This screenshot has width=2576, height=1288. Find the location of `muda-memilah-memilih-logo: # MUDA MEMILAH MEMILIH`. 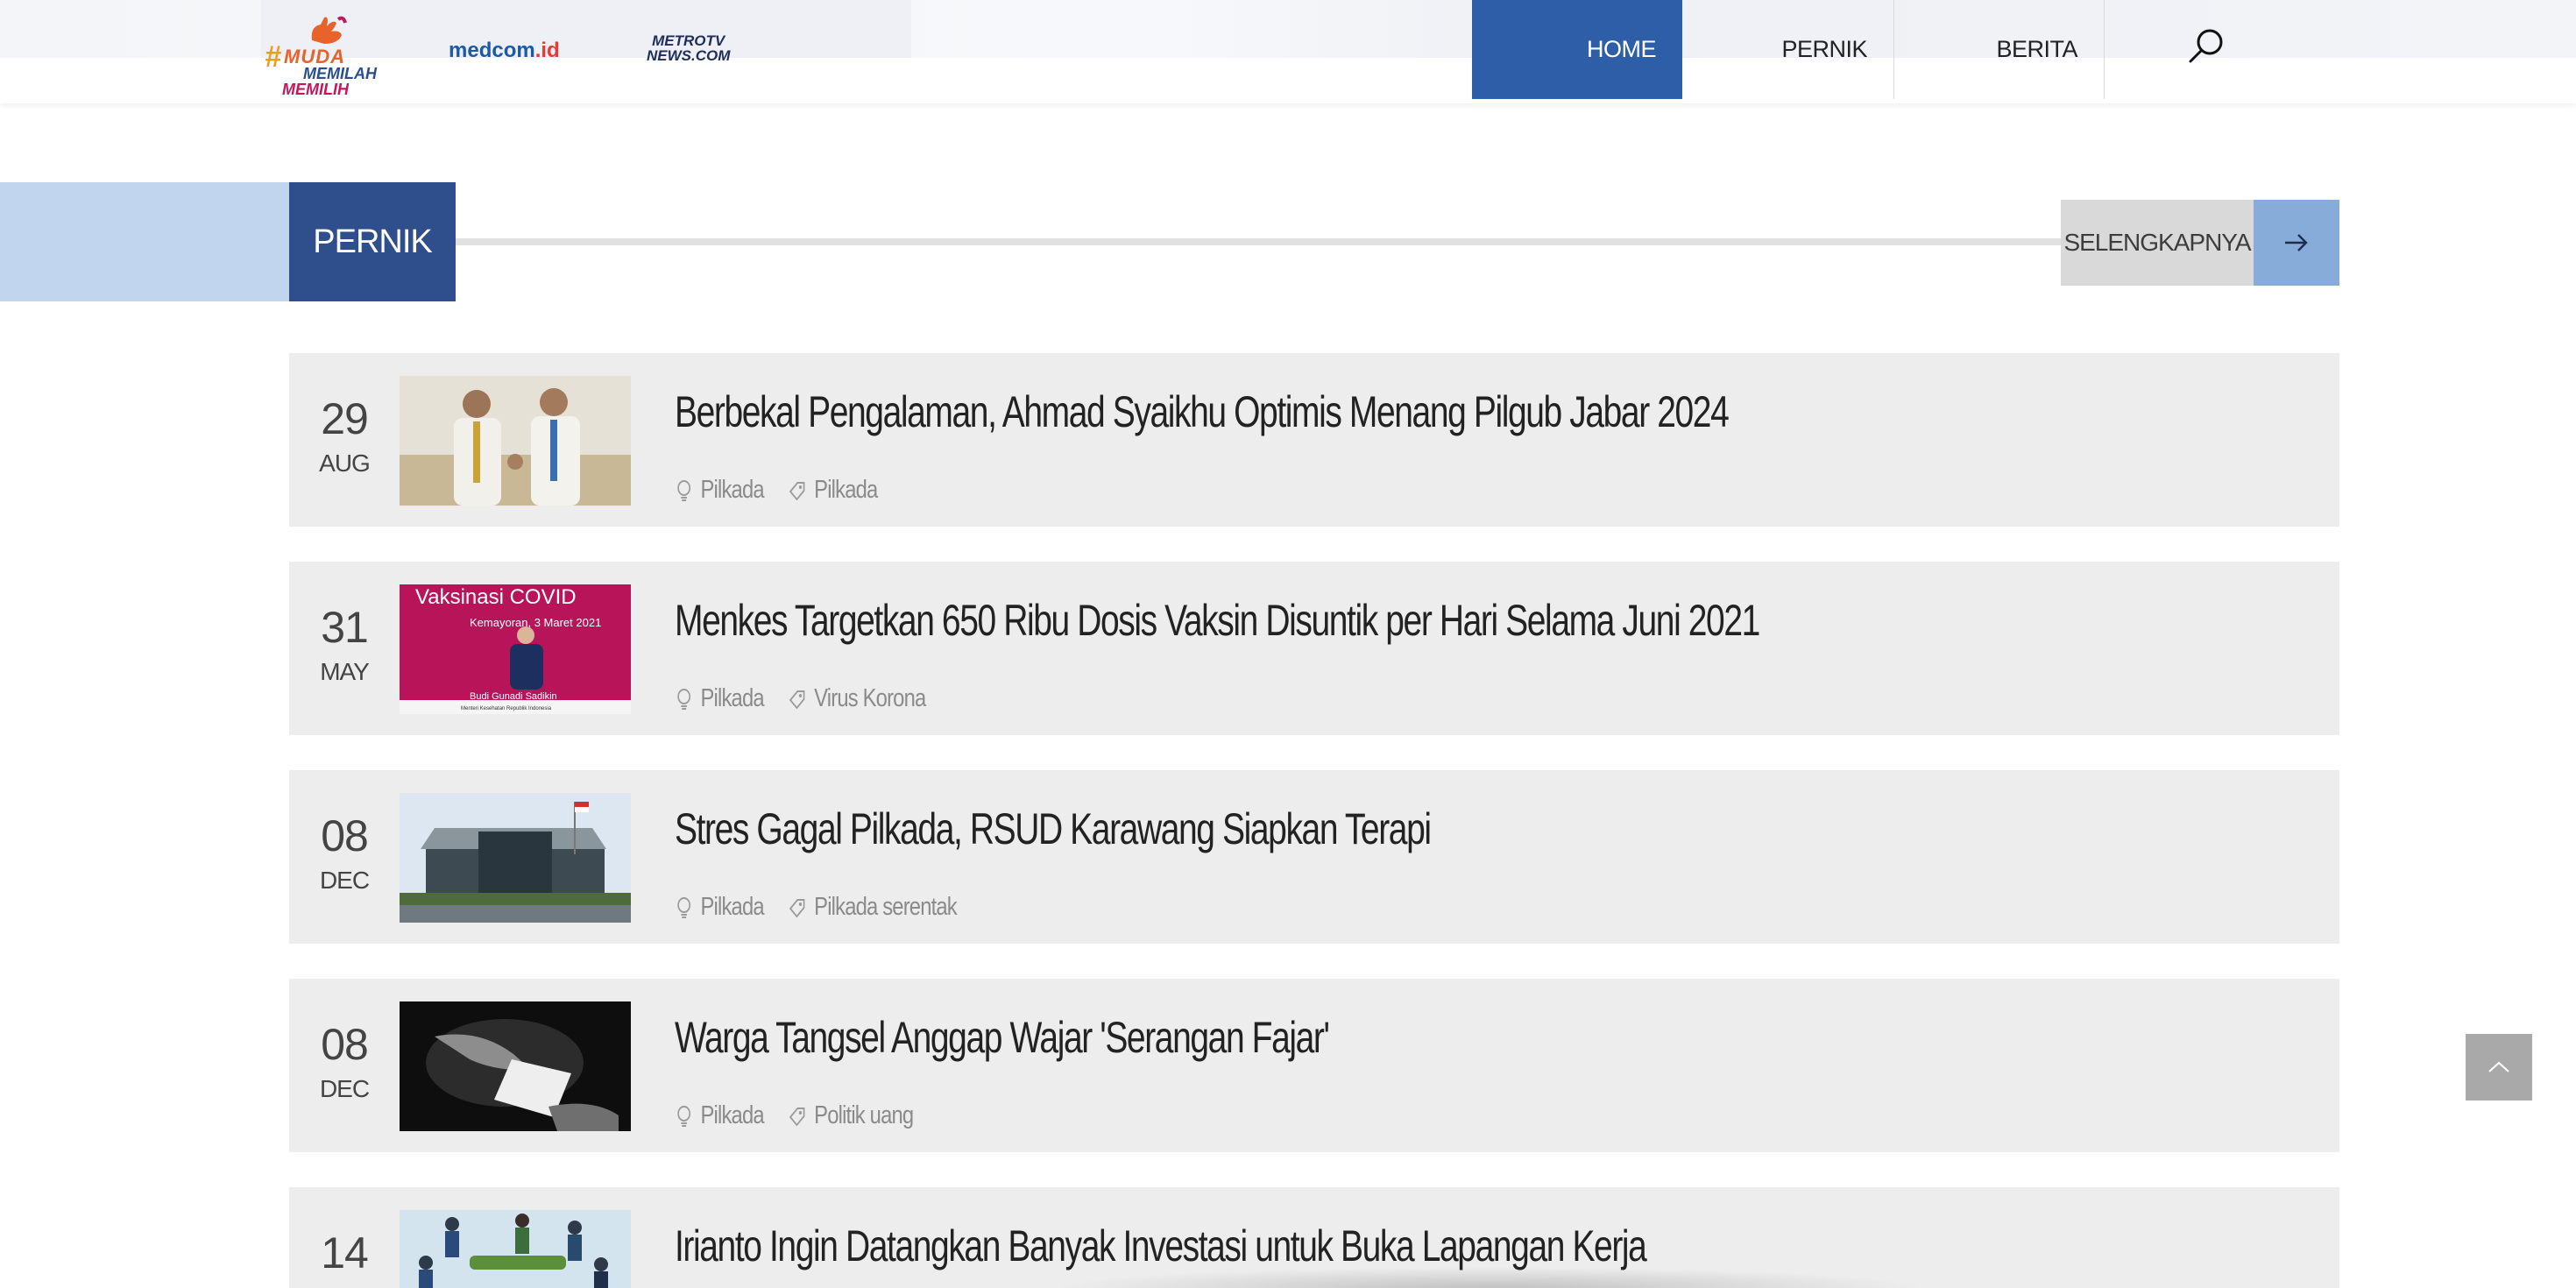

muda-memilah-memilih-logo: # MUDA MEMILAH MEMILIH is located at coordinates (320, 56).